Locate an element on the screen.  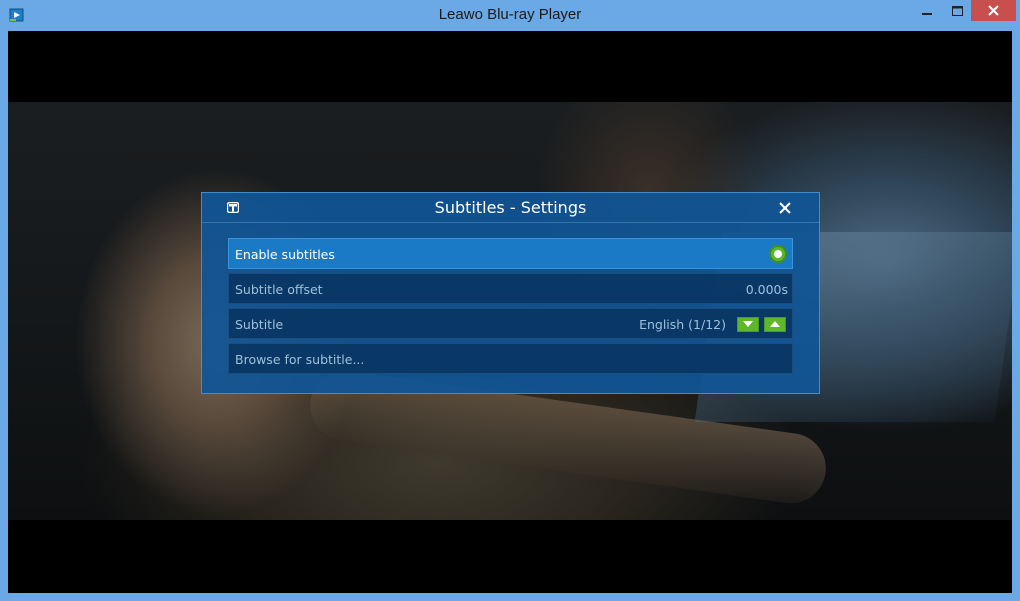
row-label: Subtitle offset is located at coordinates (279, 289).